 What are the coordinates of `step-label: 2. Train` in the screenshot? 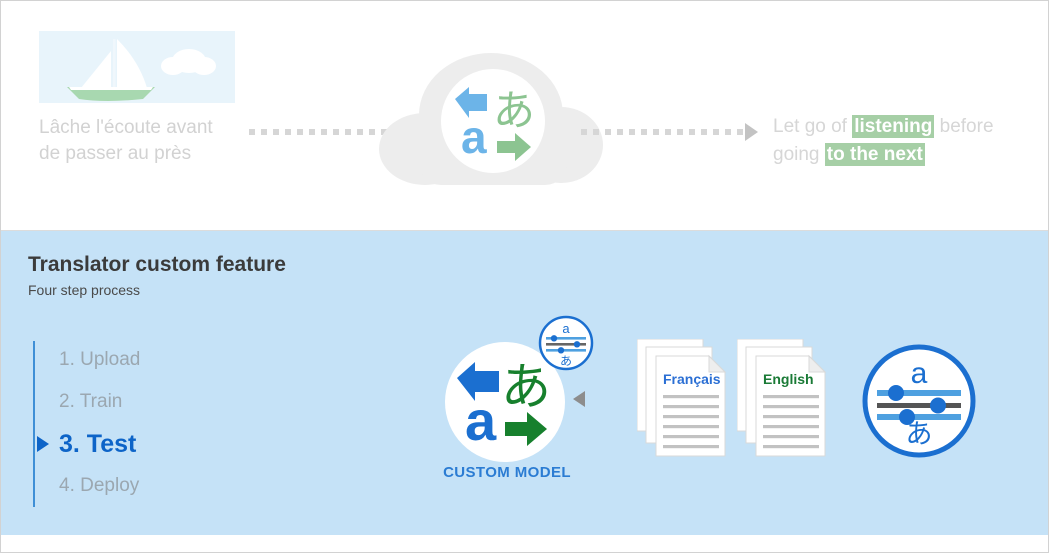 It's located at (91, 401).